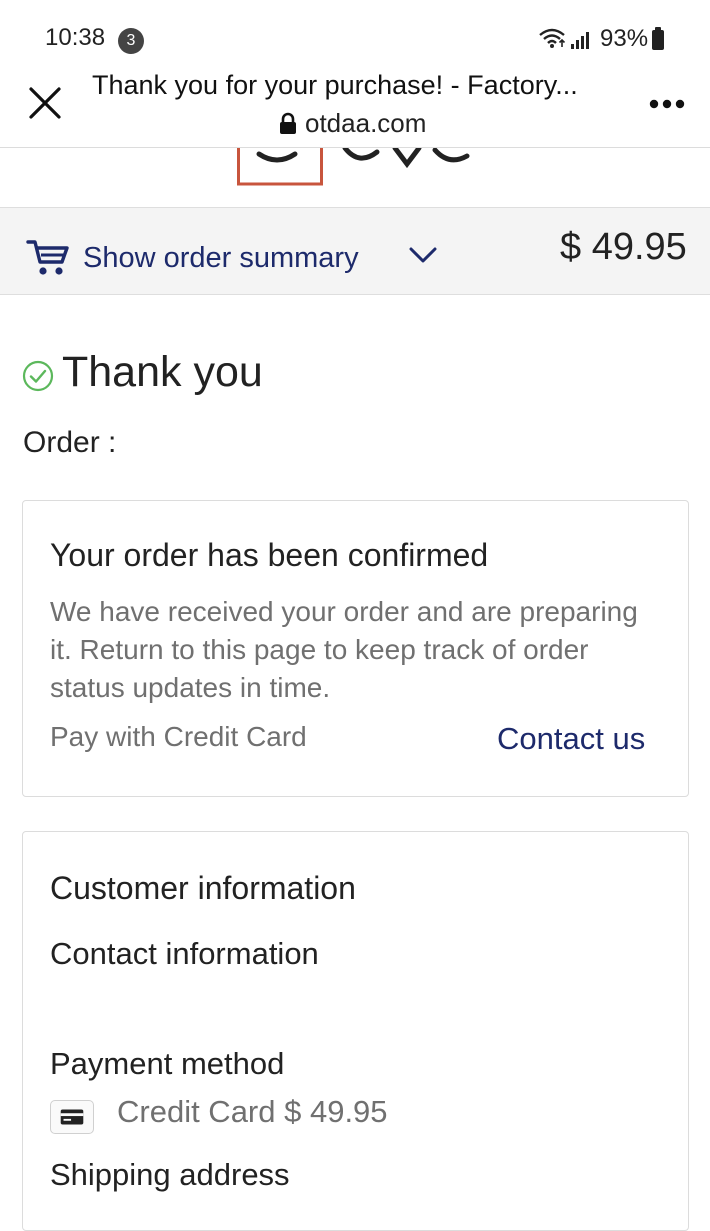 This screenshot has width=710, height=1231. Describe the element at coordinates (70, 442) in the screenshot. I see `order-number-label: Order :` at that location.